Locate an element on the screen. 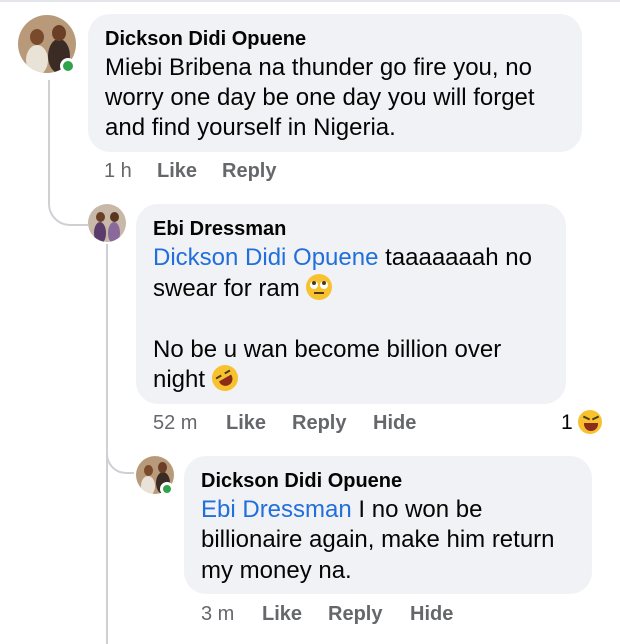 The image size is (620, 644). face-with-rolling-eyes-icon is located at coordinates (319, 287).